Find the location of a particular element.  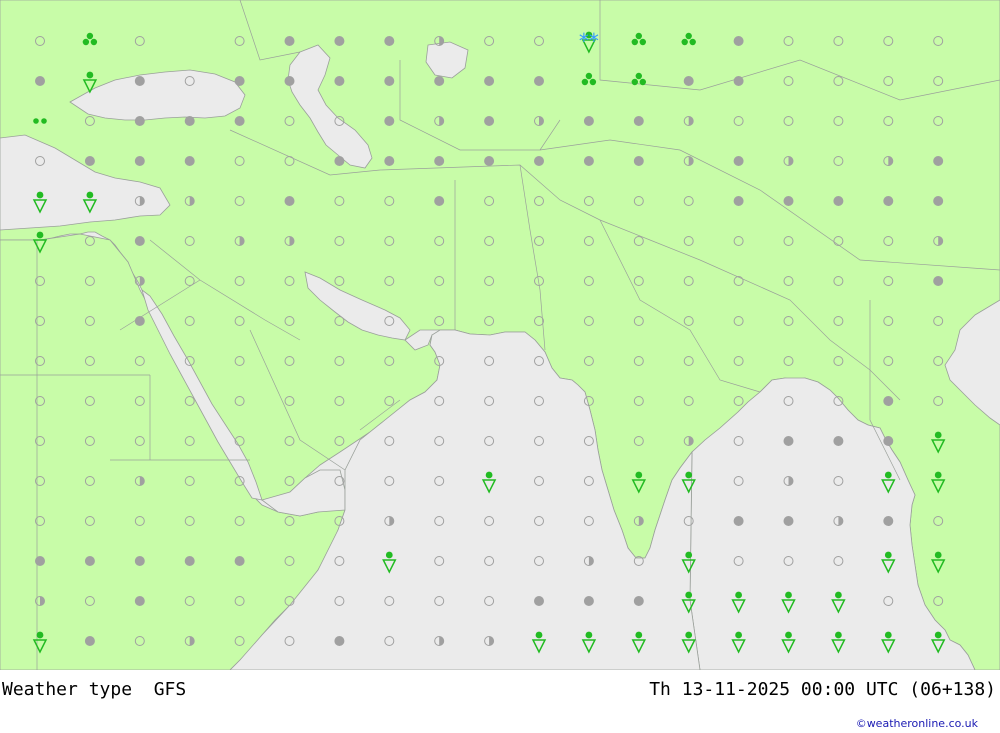

map-title: Weather type GFS is located at coordinates (94, 689).